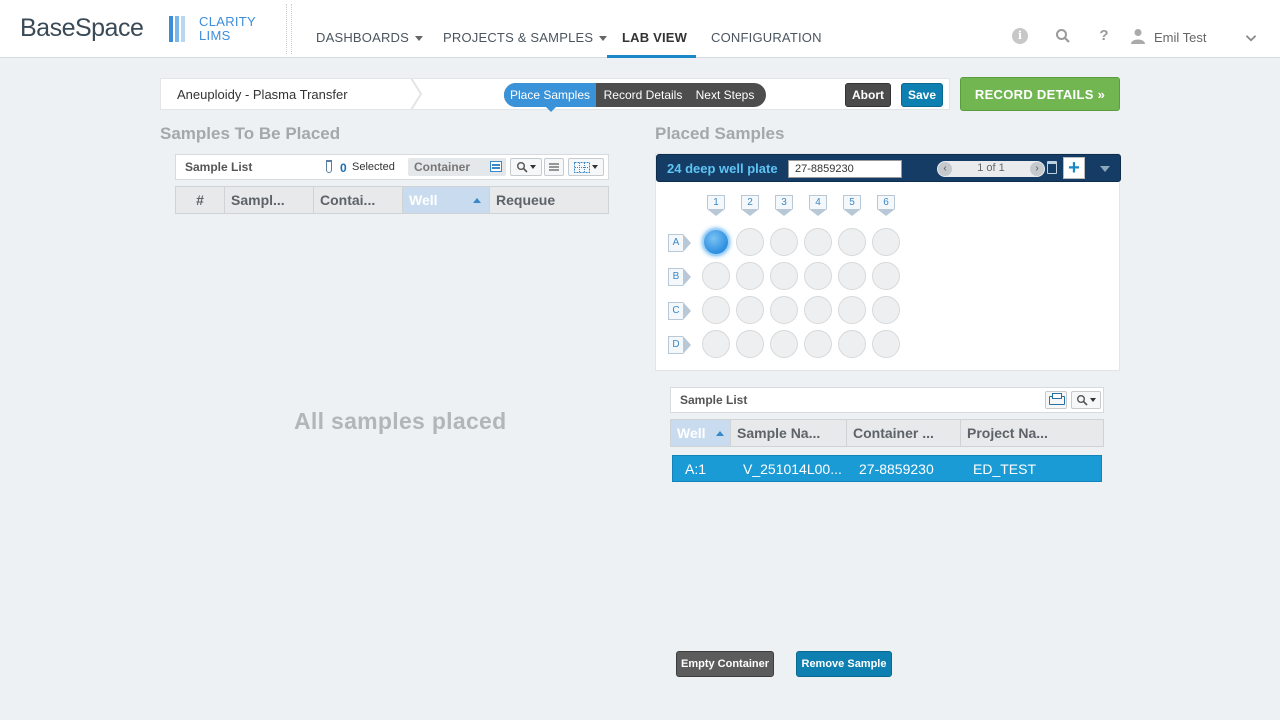  Describe the element at coordinates (750, 276) in the screenshot. I see `plate-well-b2` at that location.